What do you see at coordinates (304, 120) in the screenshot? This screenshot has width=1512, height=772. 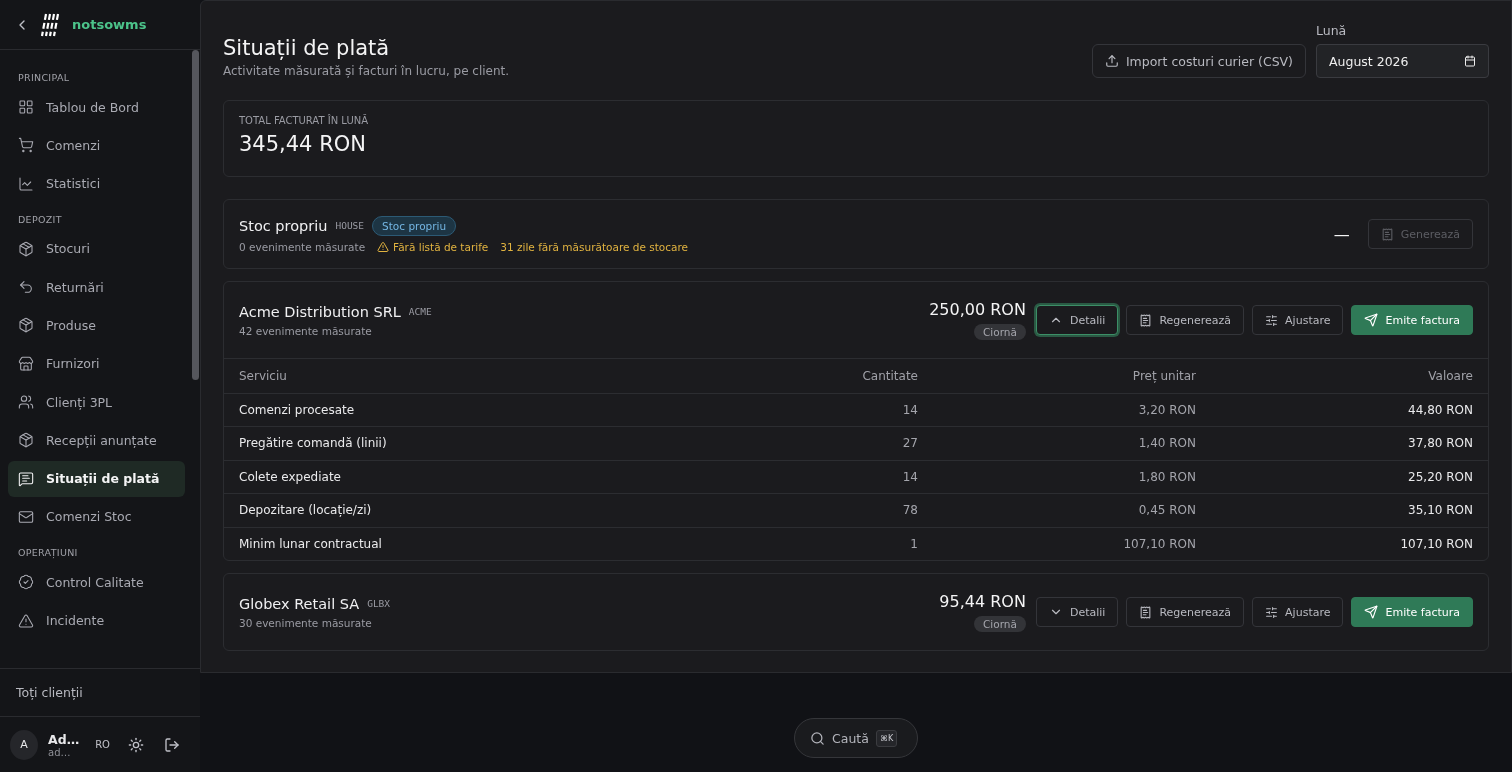 I see `total-label: TOTAL FACTURAT ÎN LUNĂ` at bounding box center [304, 120].